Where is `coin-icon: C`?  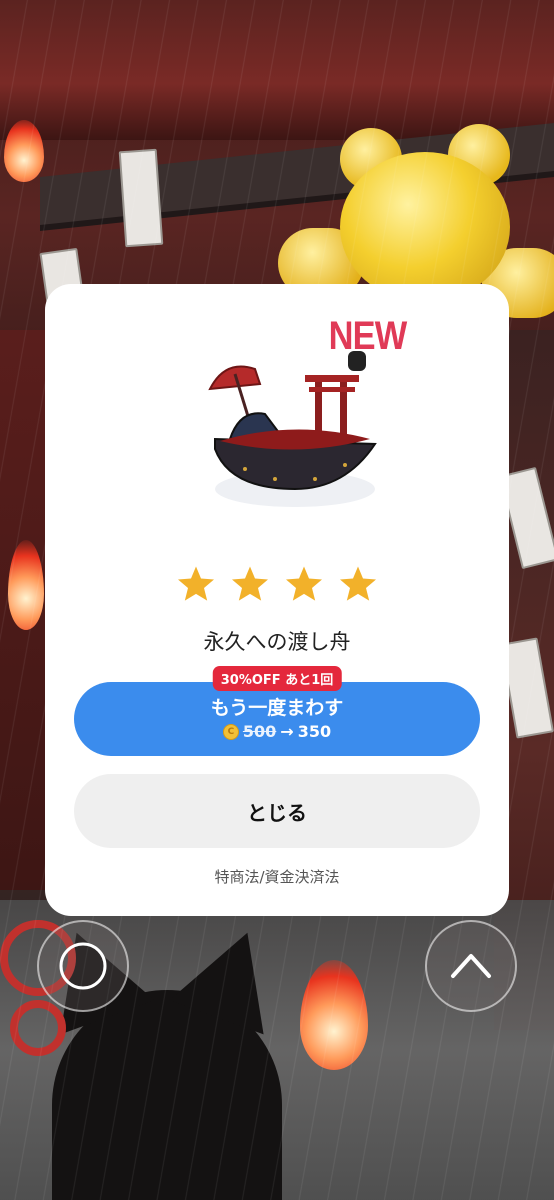 coin-icon: C is located at coordinates (230, 731).